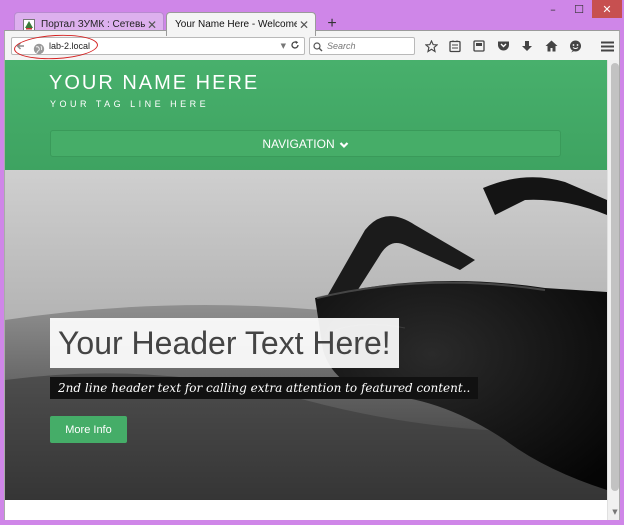 Image resolution: width=624 pixels, height=525 pixels. I want to click on scrollbar-thumb, so click(615, 277).